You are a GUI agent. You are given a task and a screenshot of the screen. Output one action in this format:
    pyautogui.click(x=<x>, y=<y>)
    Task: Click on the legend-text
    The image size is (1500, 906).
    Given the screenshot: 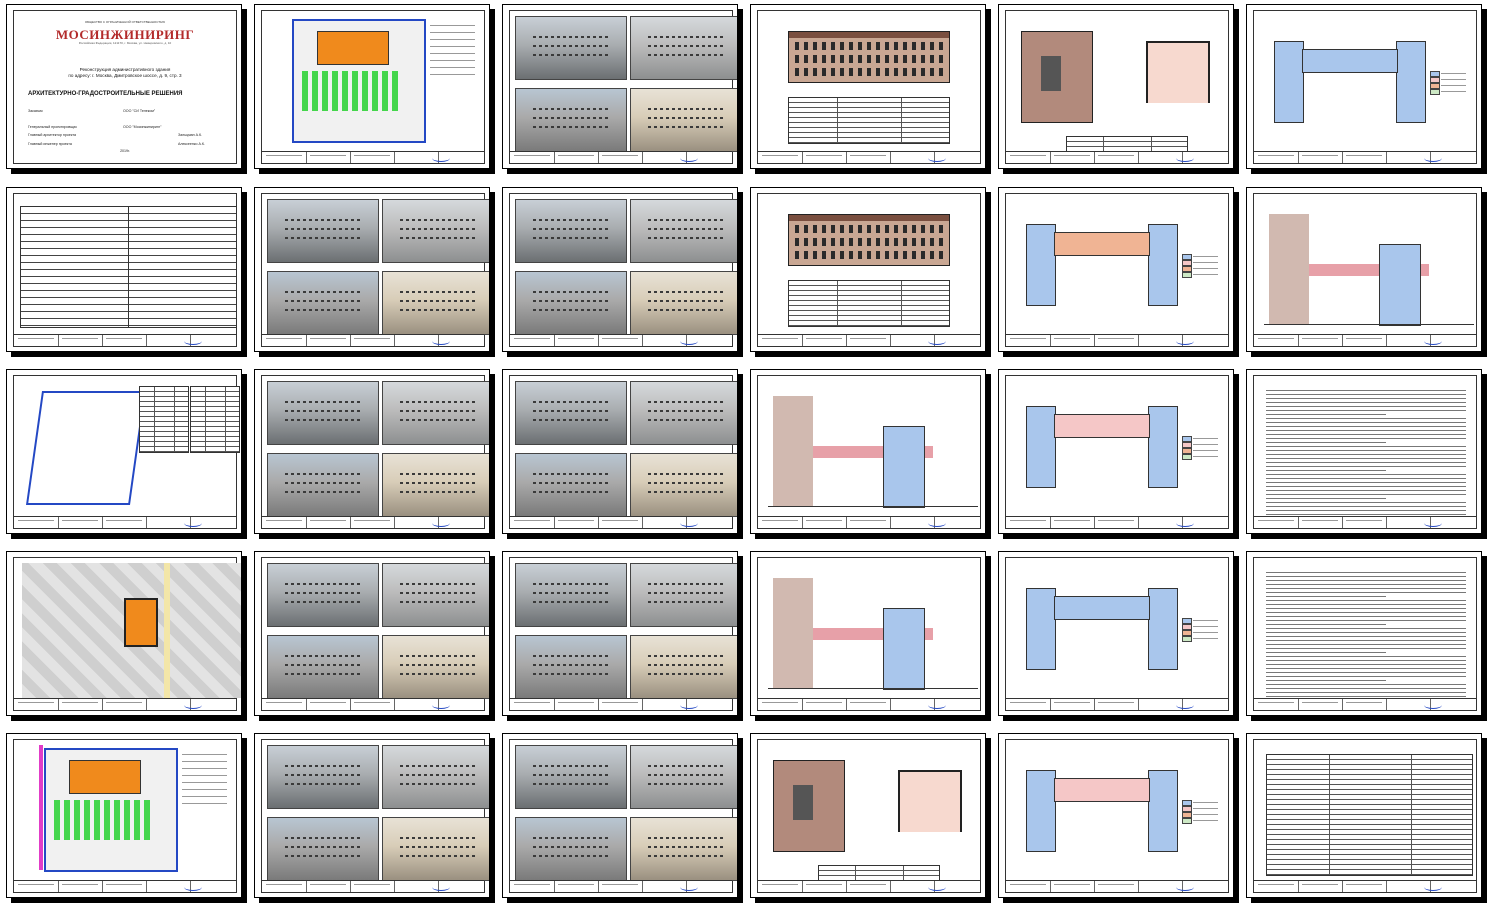 What is the action you would take?
    pyautogui.click(x=204, y=768)
    